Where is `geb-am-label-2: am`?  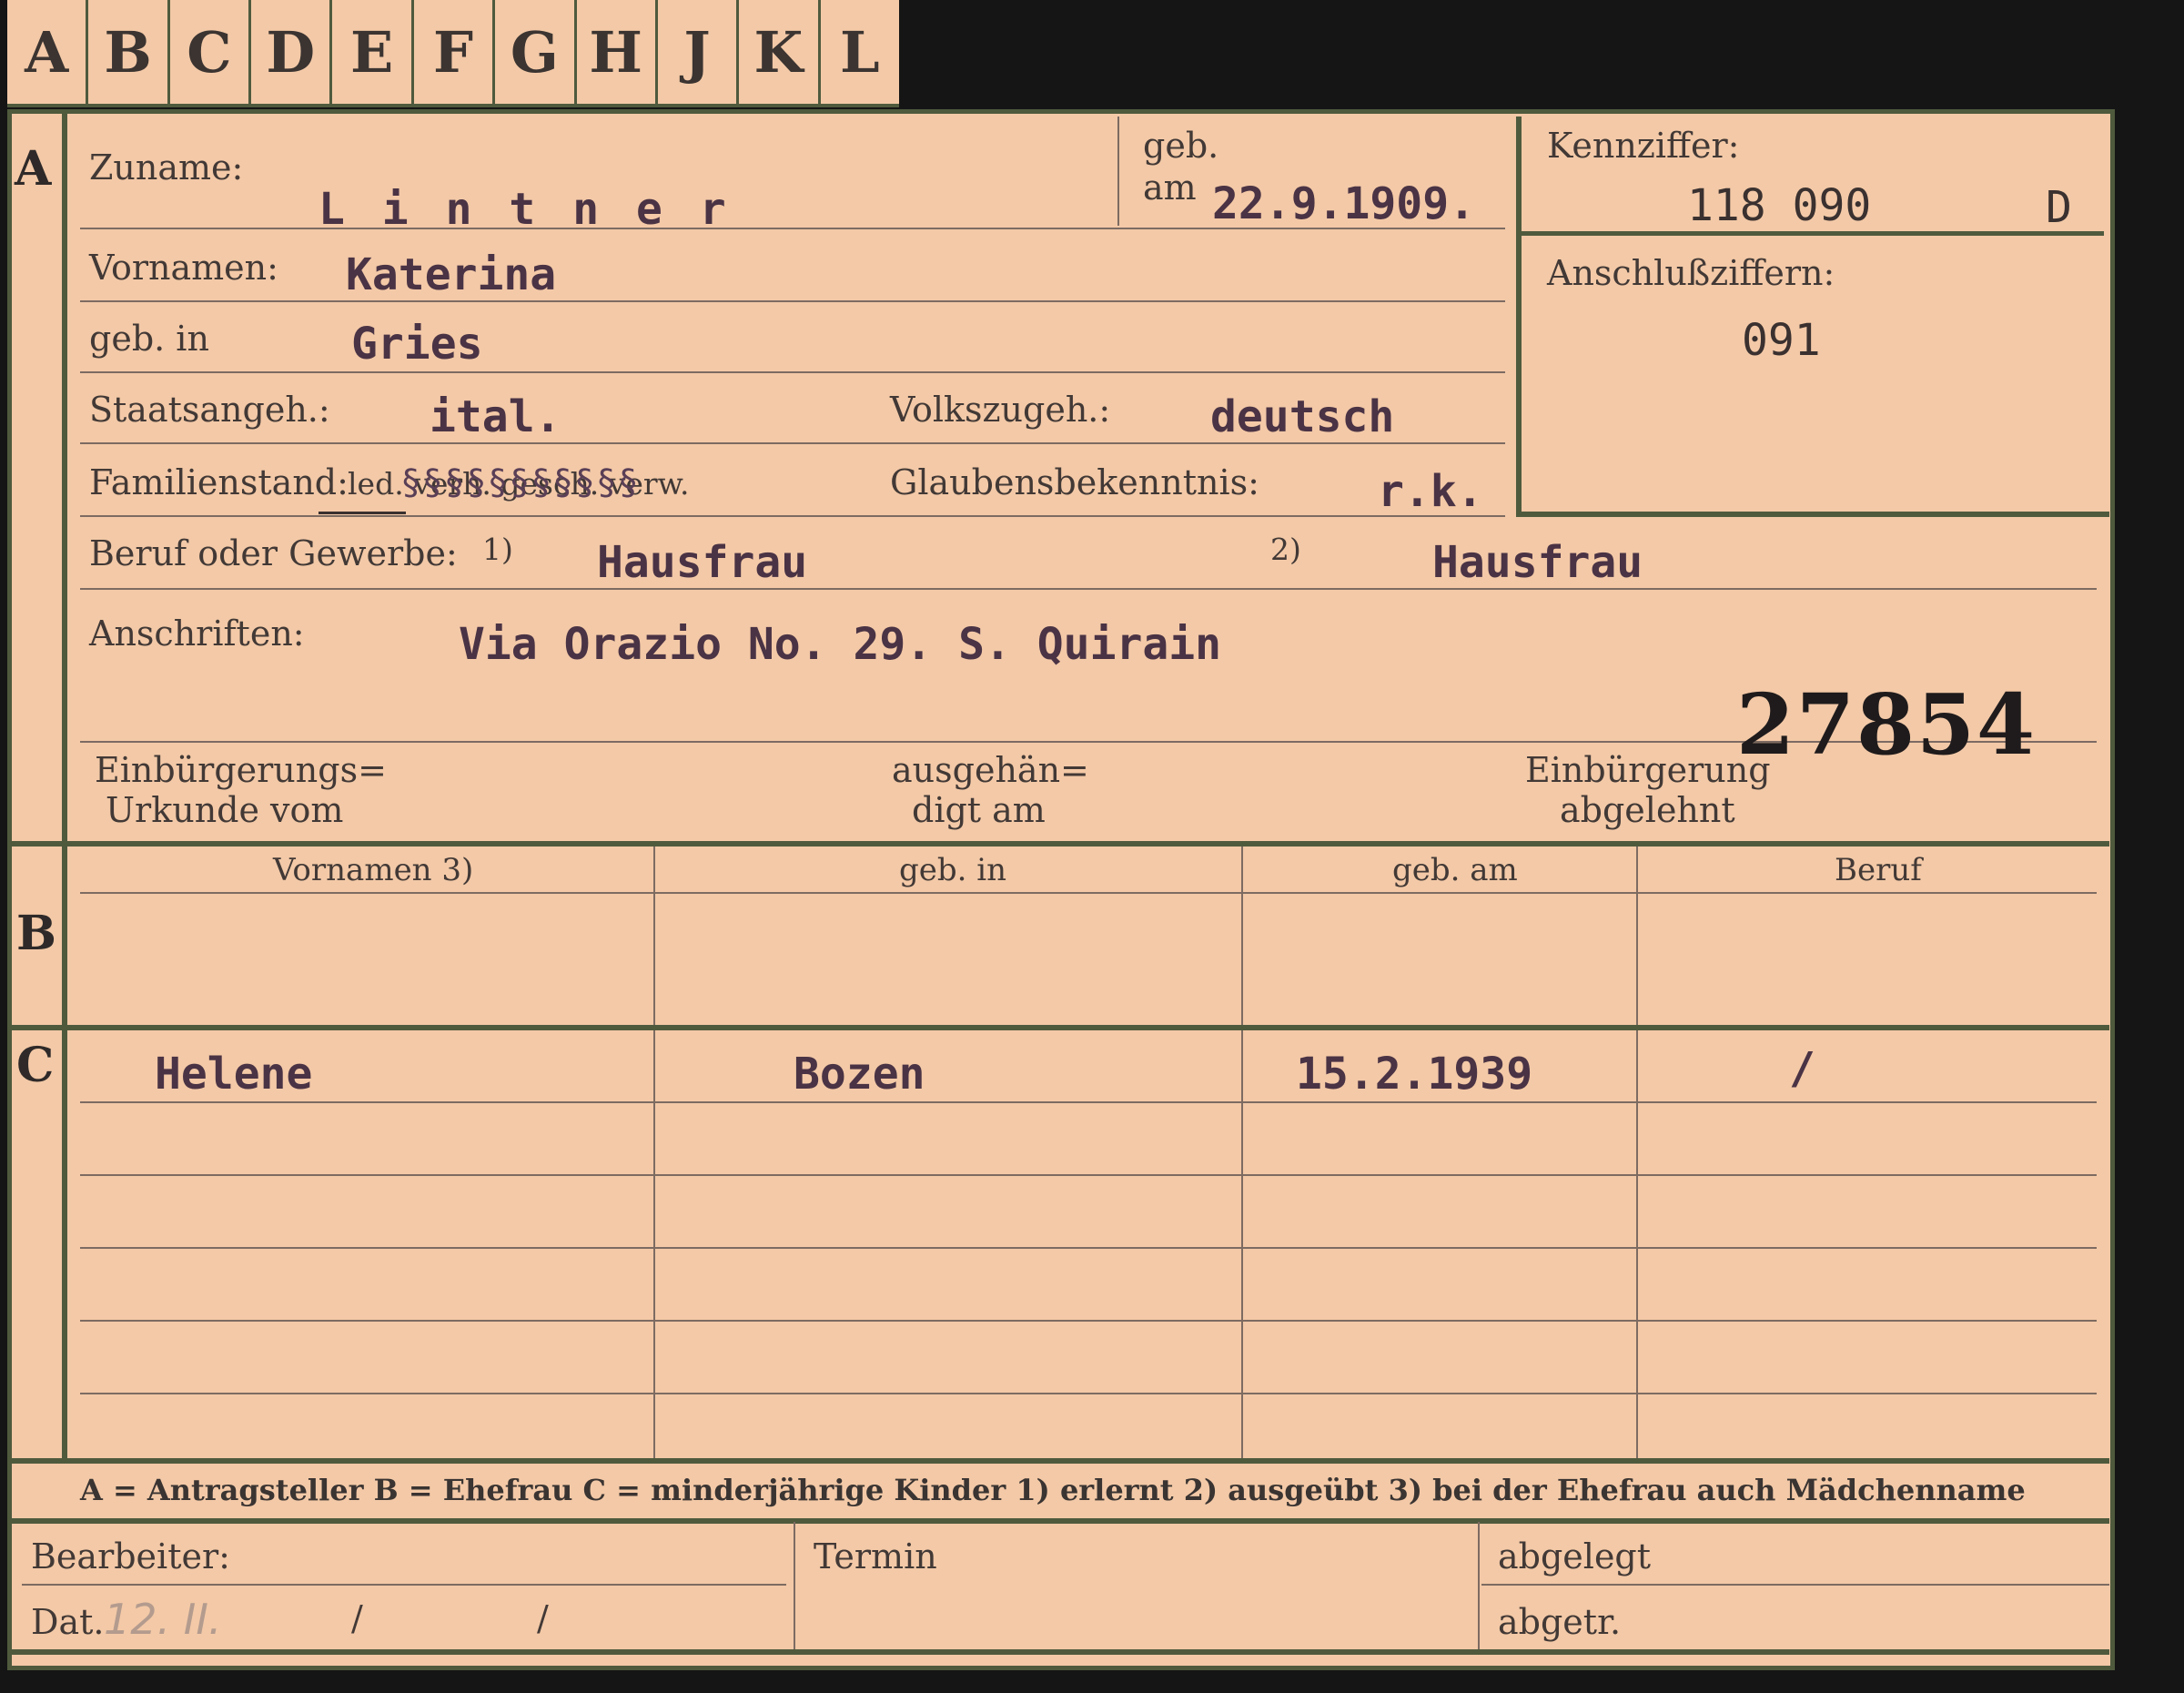
geb-am-label-2: am is located at coordinates (1170, 187).